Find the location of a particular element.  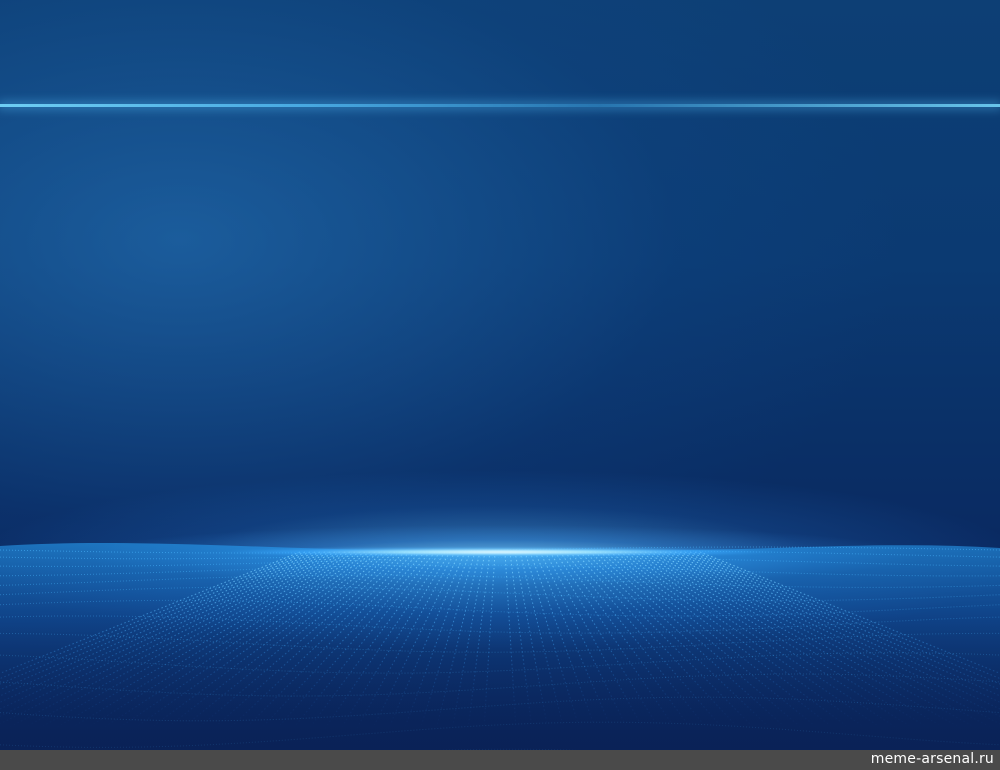

watermark-text: meme-arsenal.ru is located at coordinates (932, 759).